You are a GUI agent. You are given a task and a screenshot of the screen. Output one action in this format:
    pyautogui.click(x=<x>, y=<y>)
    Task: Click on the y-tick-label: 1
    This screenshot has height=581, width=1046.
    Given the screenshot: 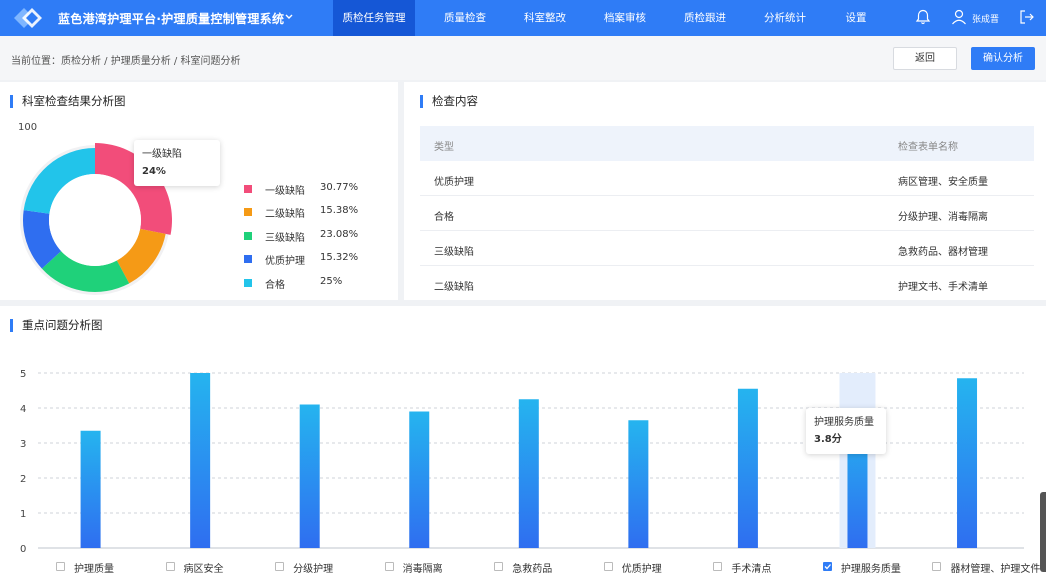 What is the action you would take?
    pyautogui.click(x=23, y=514)
    